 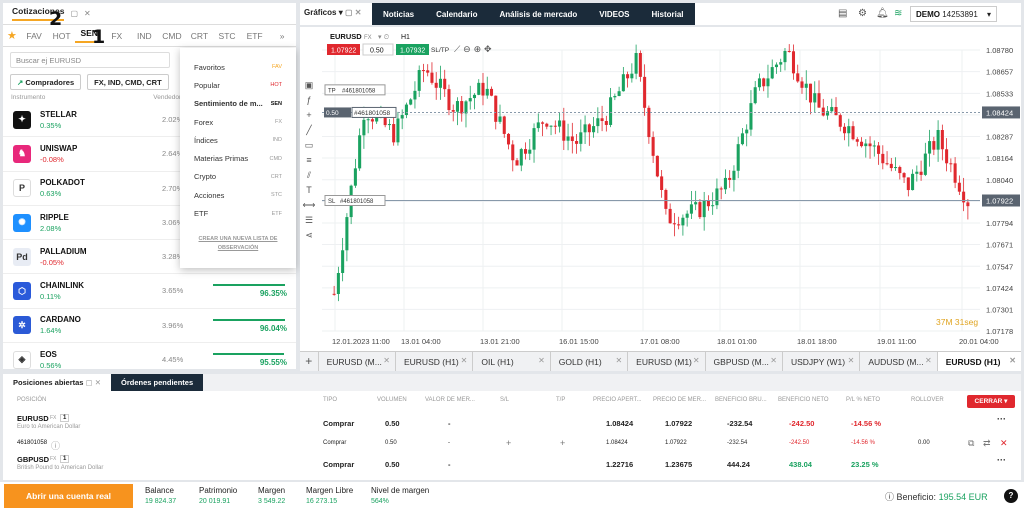 I want to click on fib-tool-icon: ≡, so click(x=309, y=161).